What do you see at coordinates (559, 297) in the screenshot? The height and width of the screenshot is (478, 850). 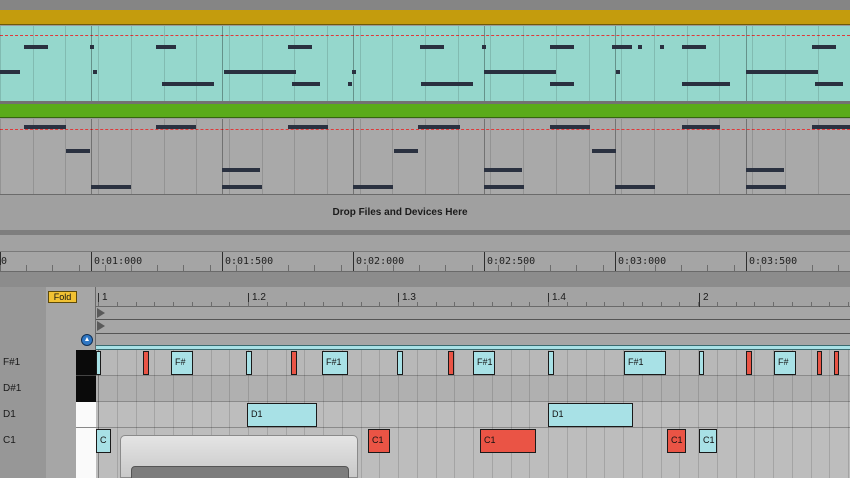 I see `bar-ruler-label: 1.4` at bounding box center [559, 297].